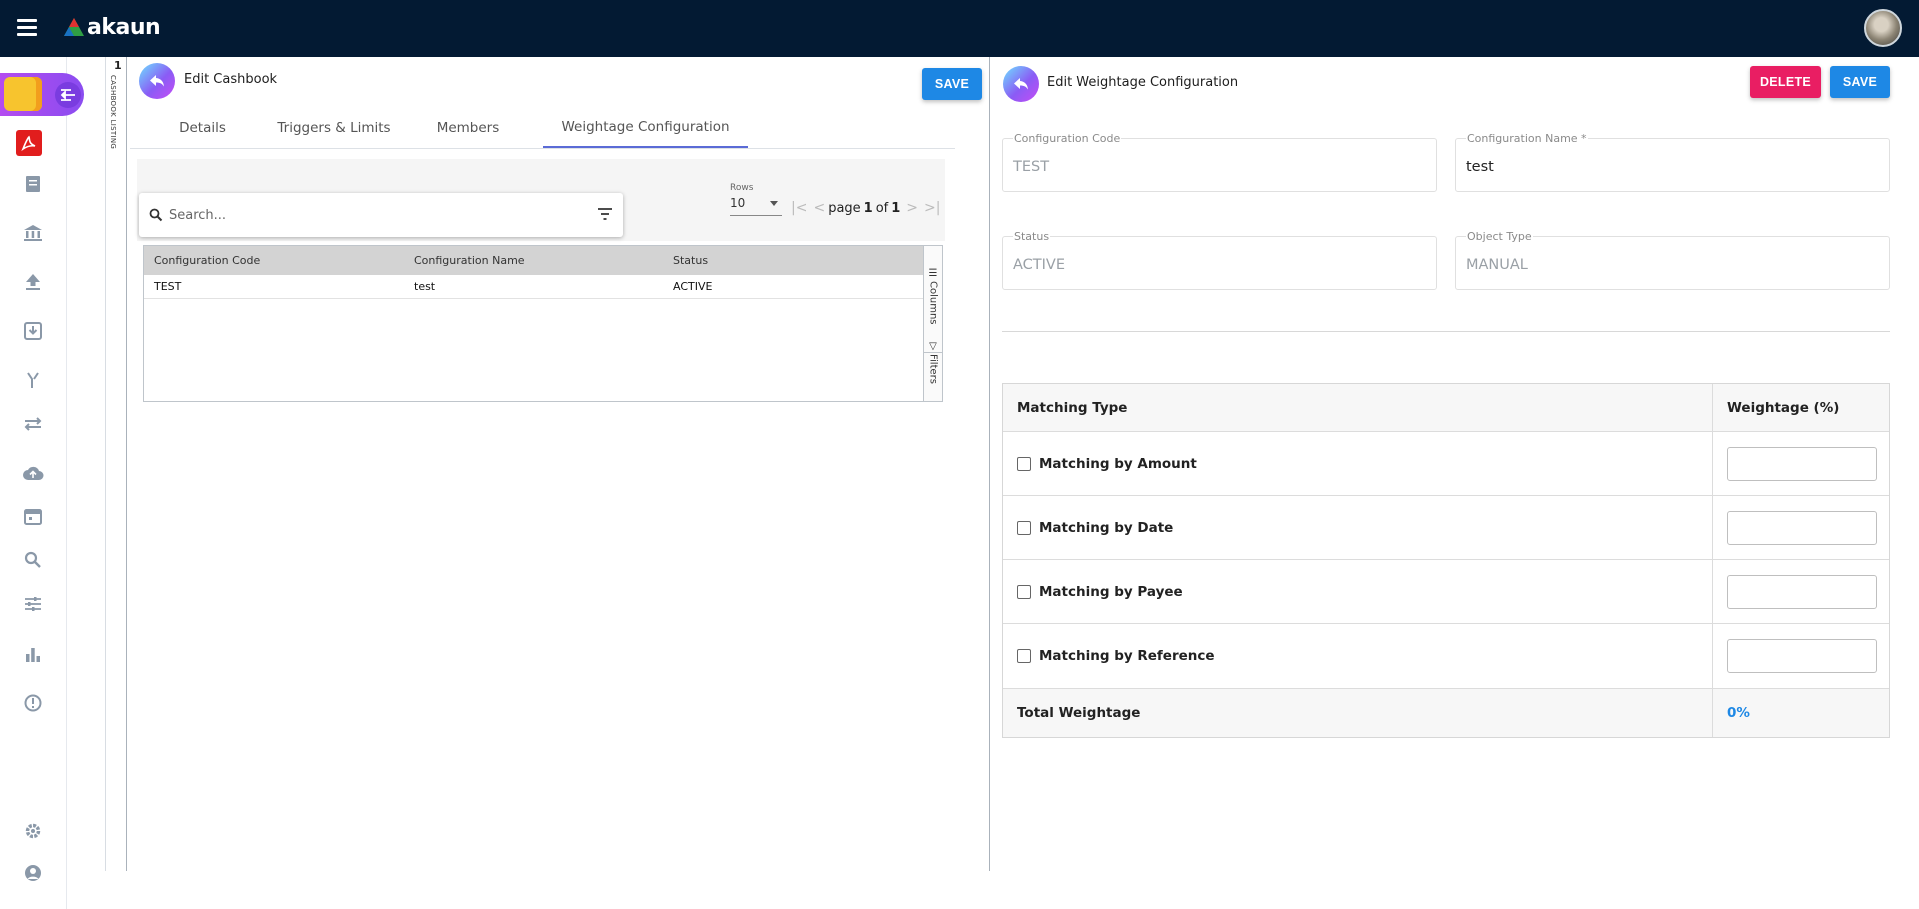 Image resolution: width=1919 pixels, height=909 pixels. Describe the element at coordinates (23, 94) in the screenshot. I see `wallet-icon` at that location.